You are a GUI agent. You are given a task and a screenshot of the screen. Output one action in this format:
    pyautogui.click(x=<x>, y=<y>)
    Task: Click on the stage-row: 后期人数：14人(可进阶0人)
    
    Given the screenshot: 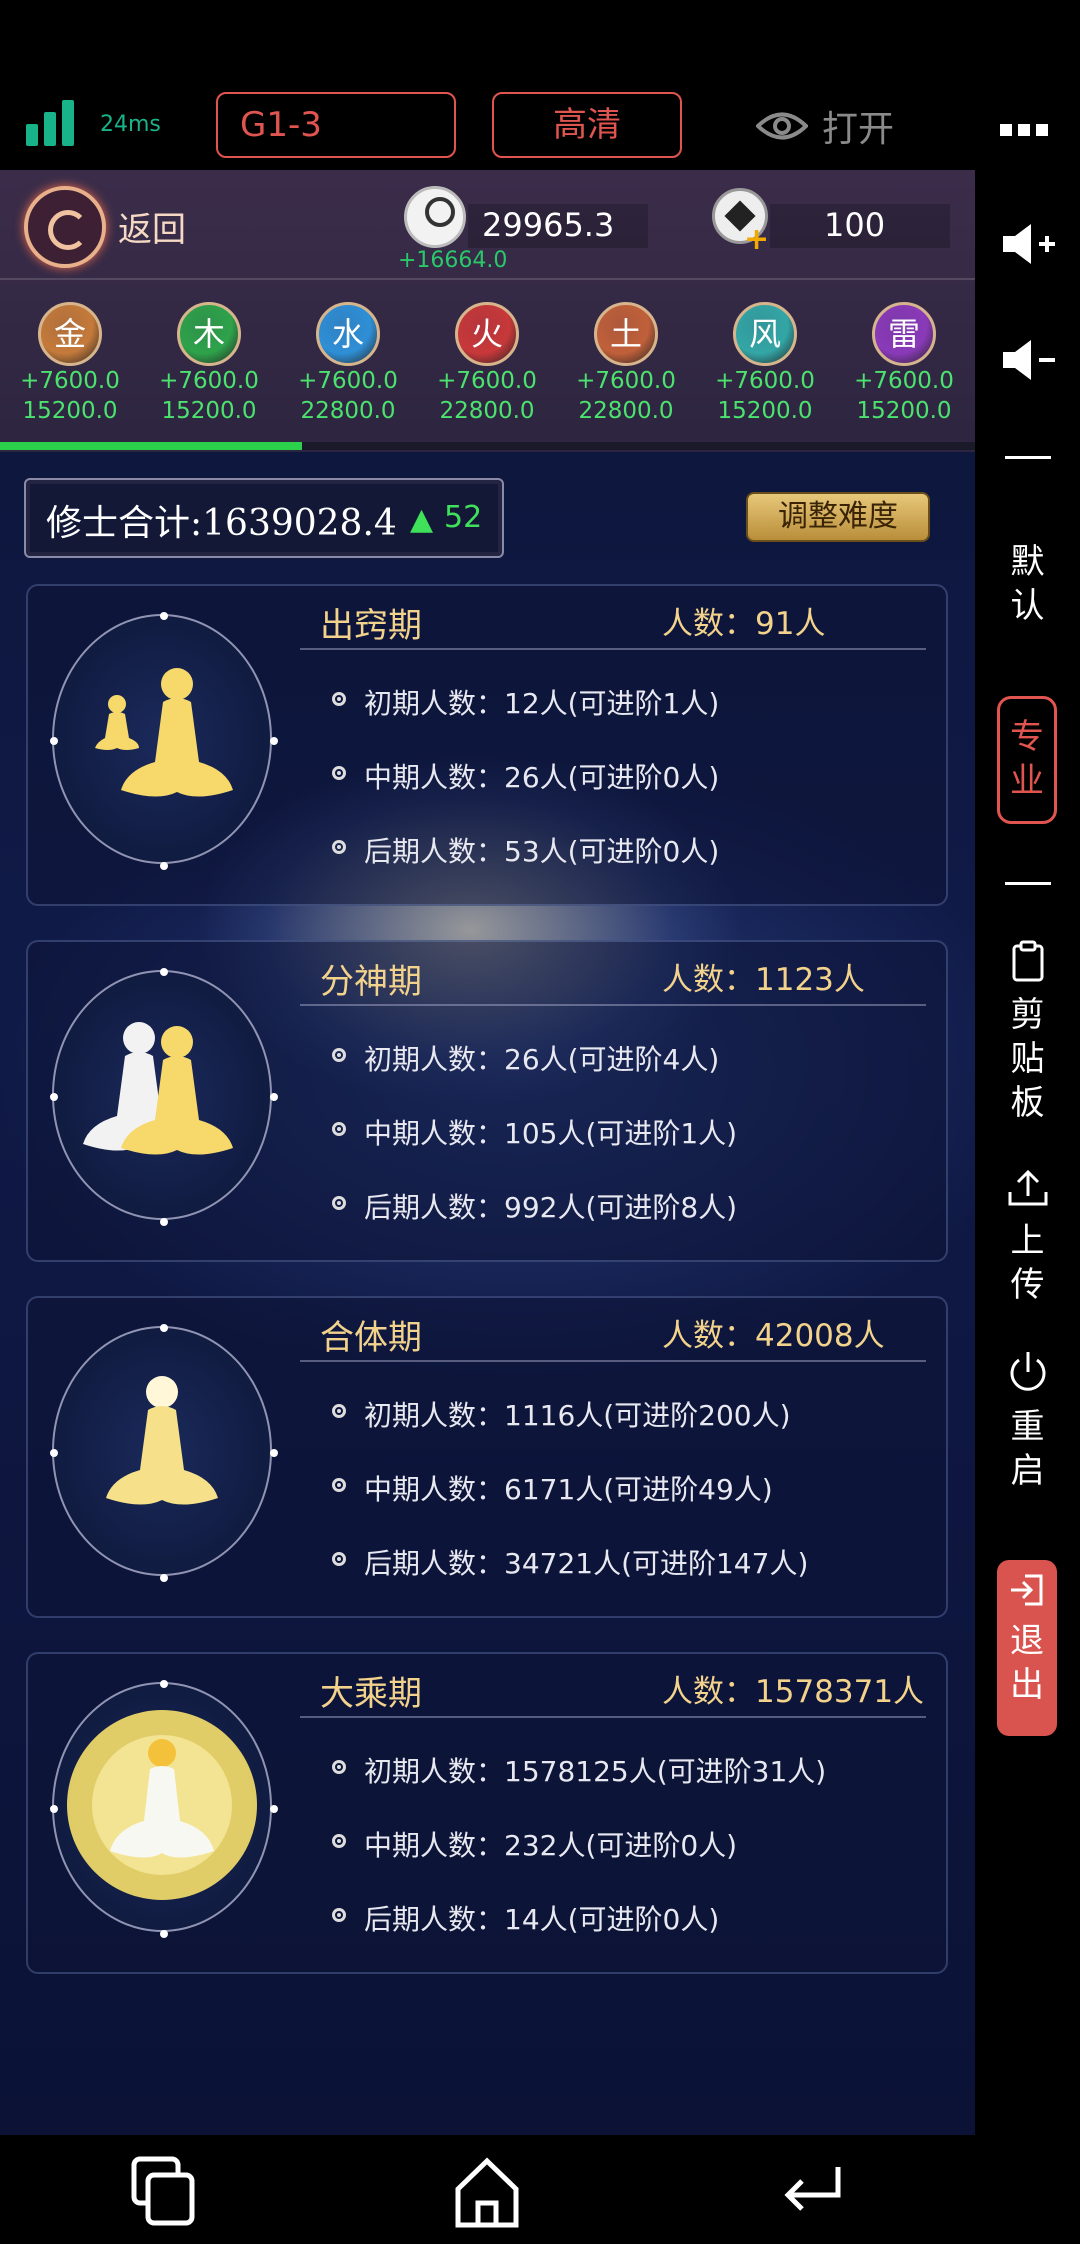 What is the action you would take?
    pyautogui.click(x=542, y=1919)
    